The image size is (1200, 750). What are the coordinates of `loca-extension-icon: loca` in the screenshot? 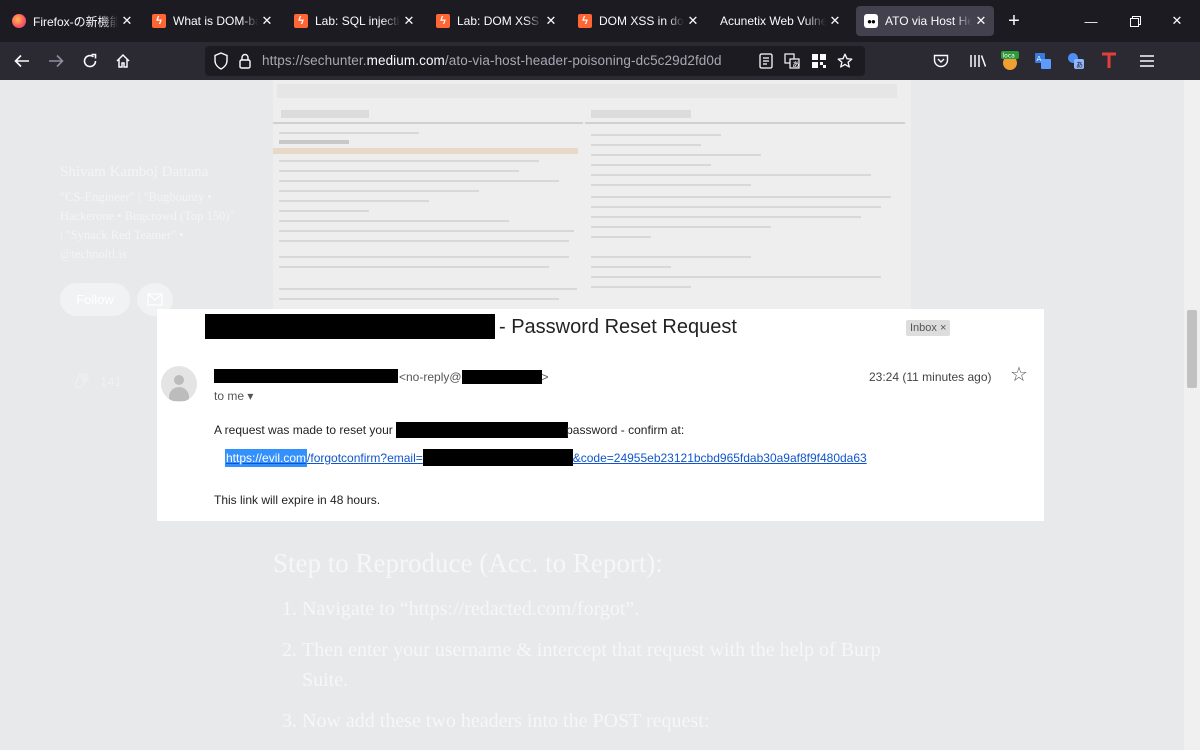 It's located at (1010, 60).